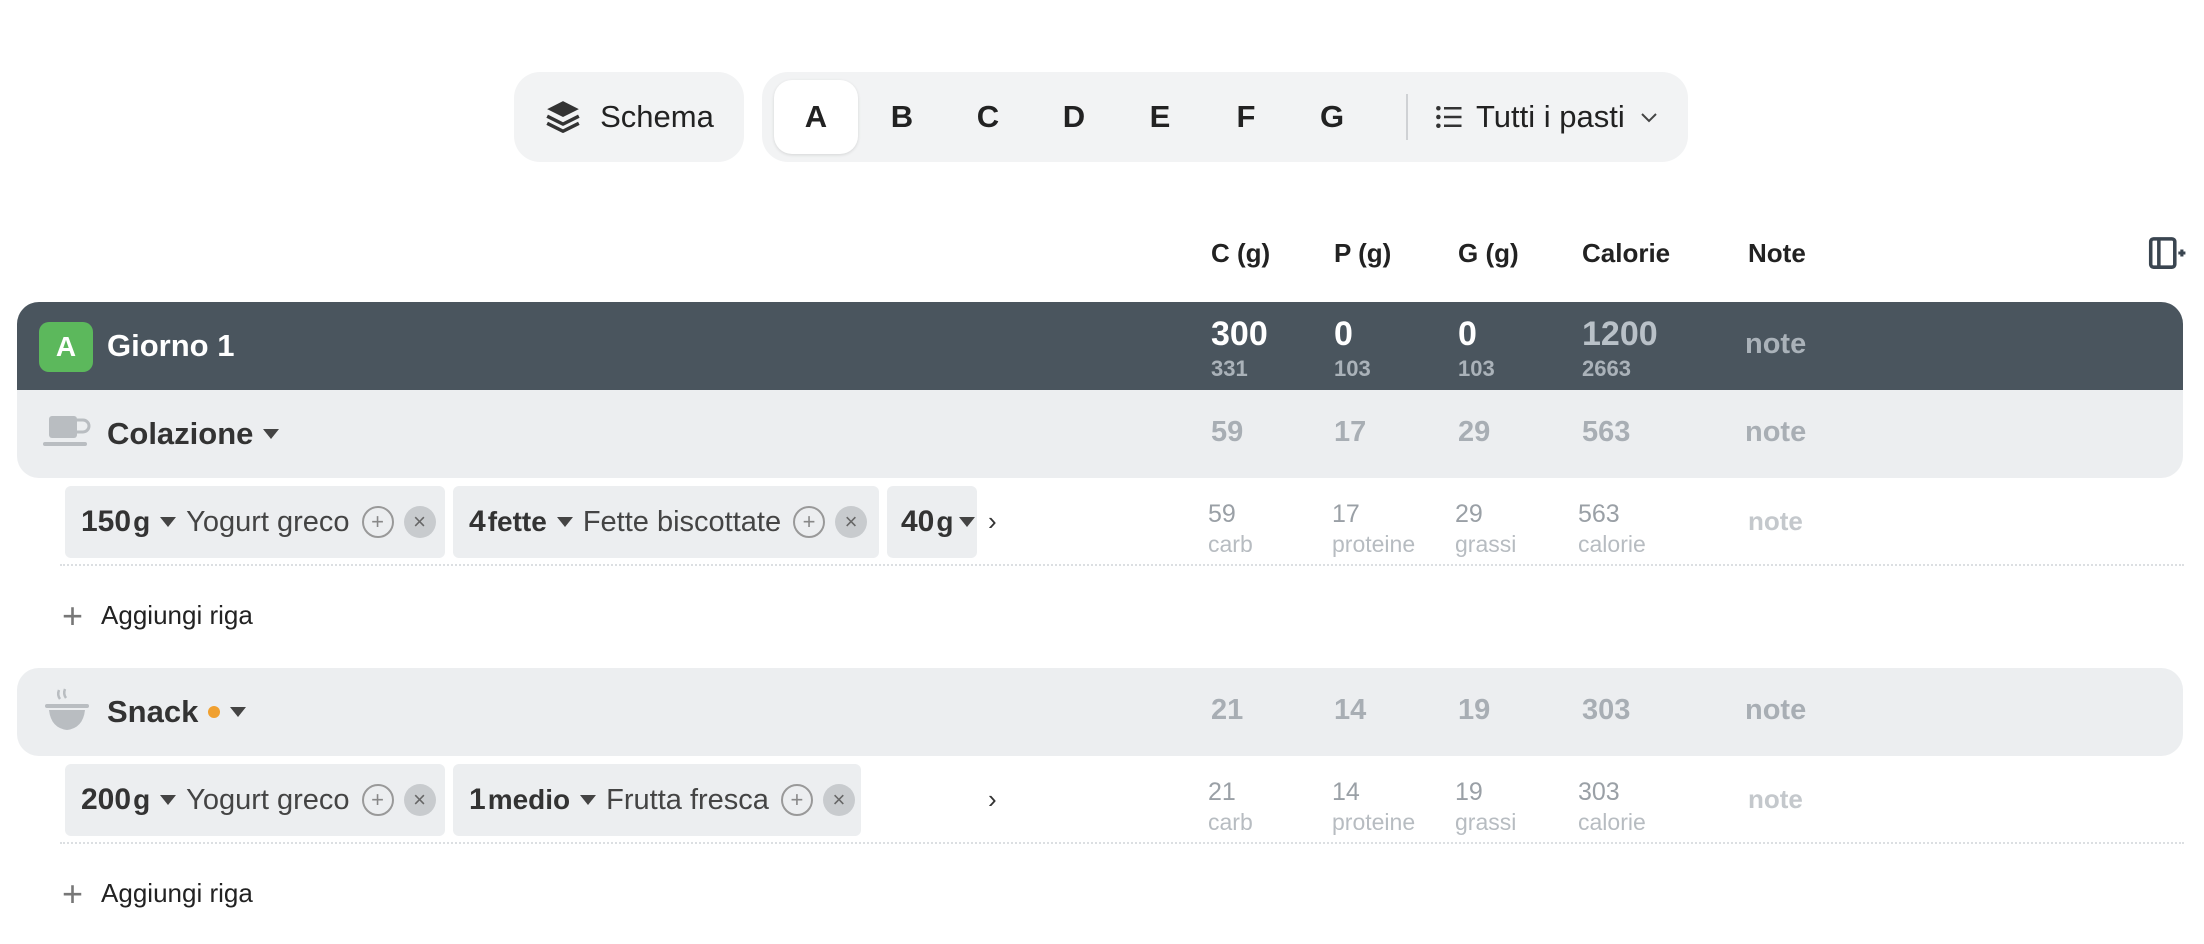 This screenshot has height=944, width=2204. What do you see at coordinates (477, 800) in the screenshot?
I see `food-qty: 1` at bounding box center [477, 800].